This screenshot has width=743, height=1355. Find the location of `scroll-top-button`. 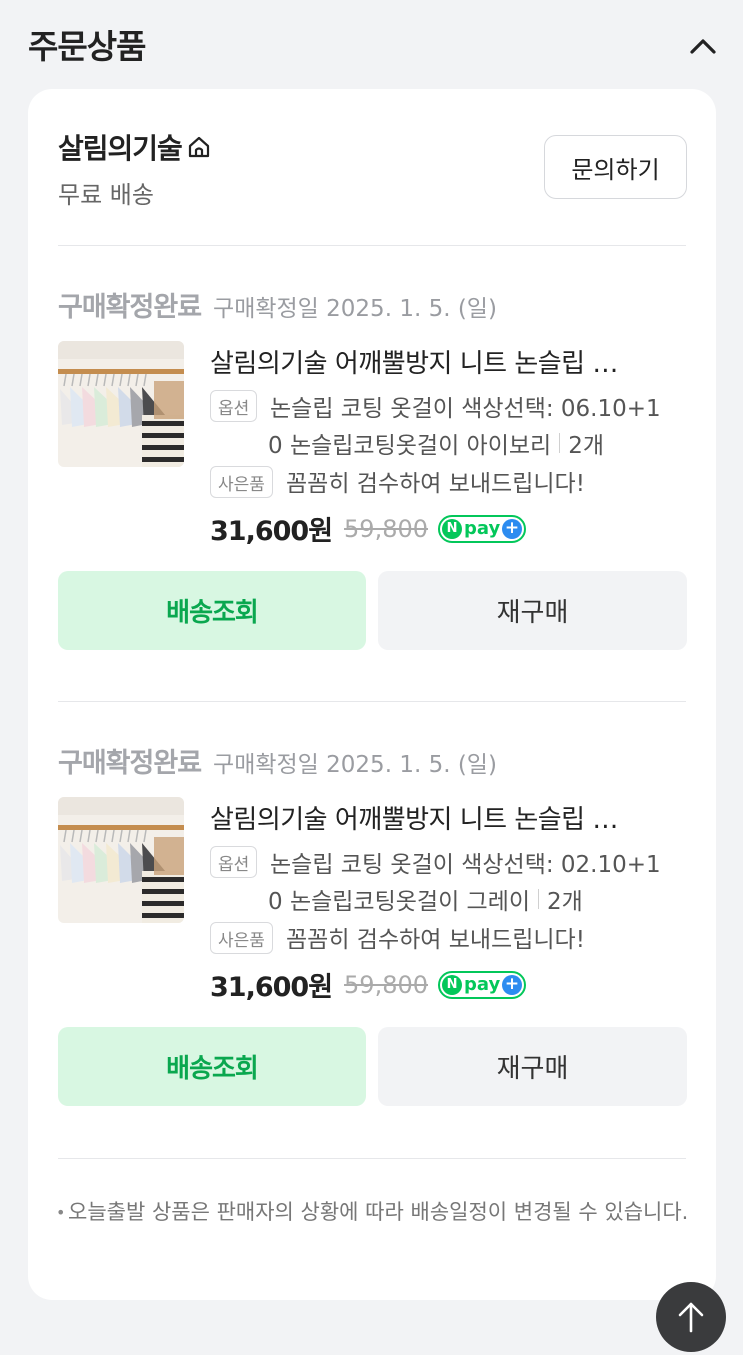

scroll-top-button is located at coordinates (691, 1317).